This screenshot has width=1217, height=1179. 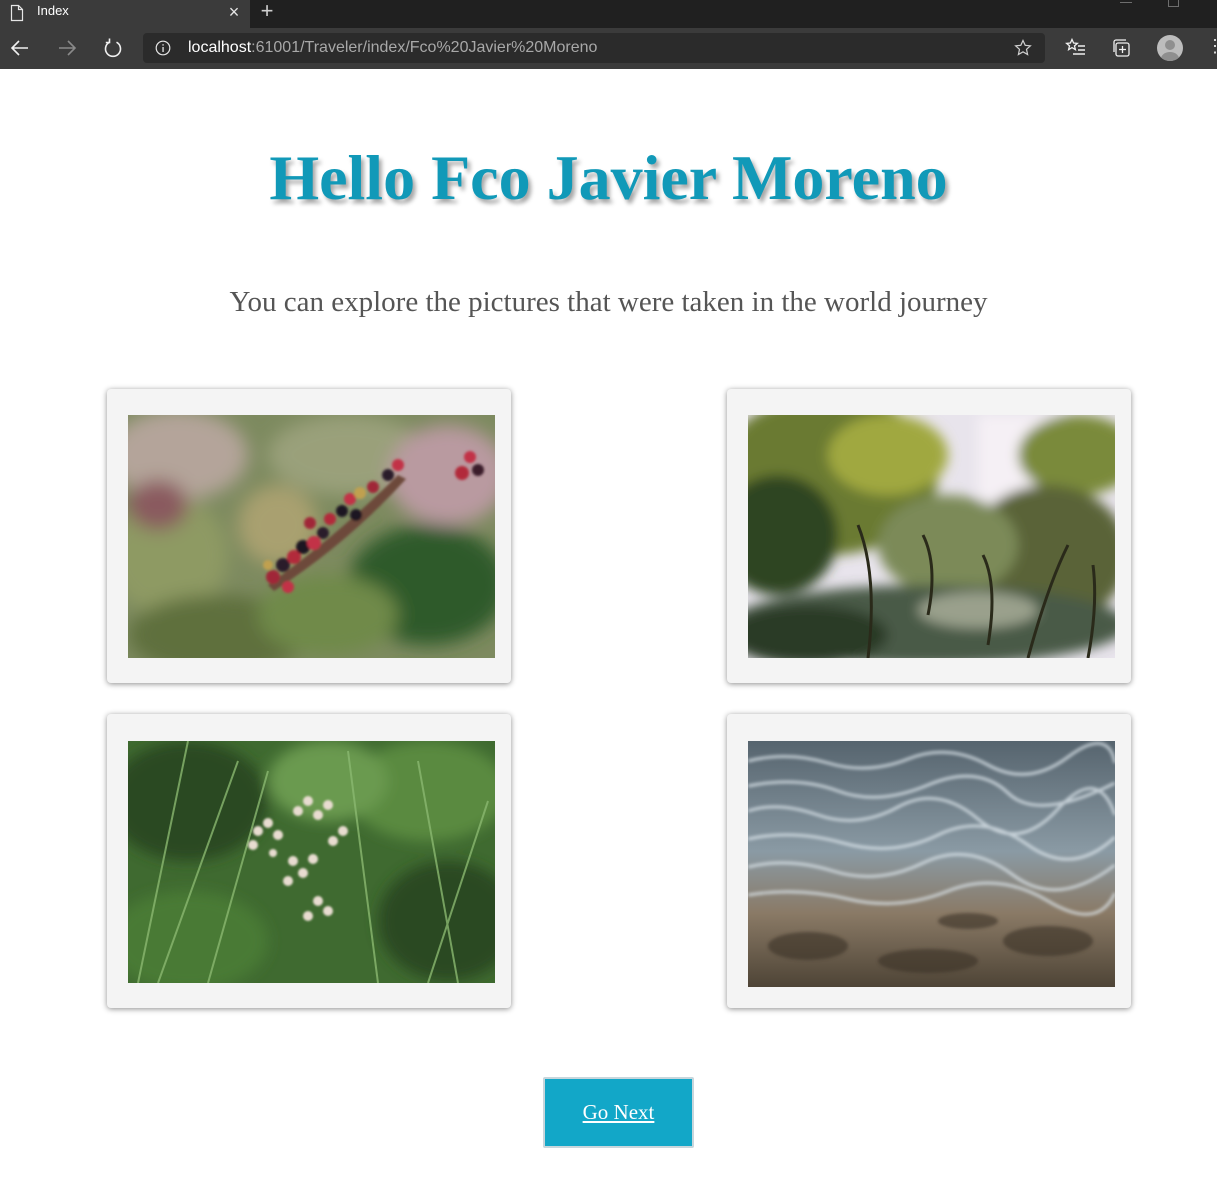 I want to click on go-next-button: Go Next, so click(x=618, y=1112).